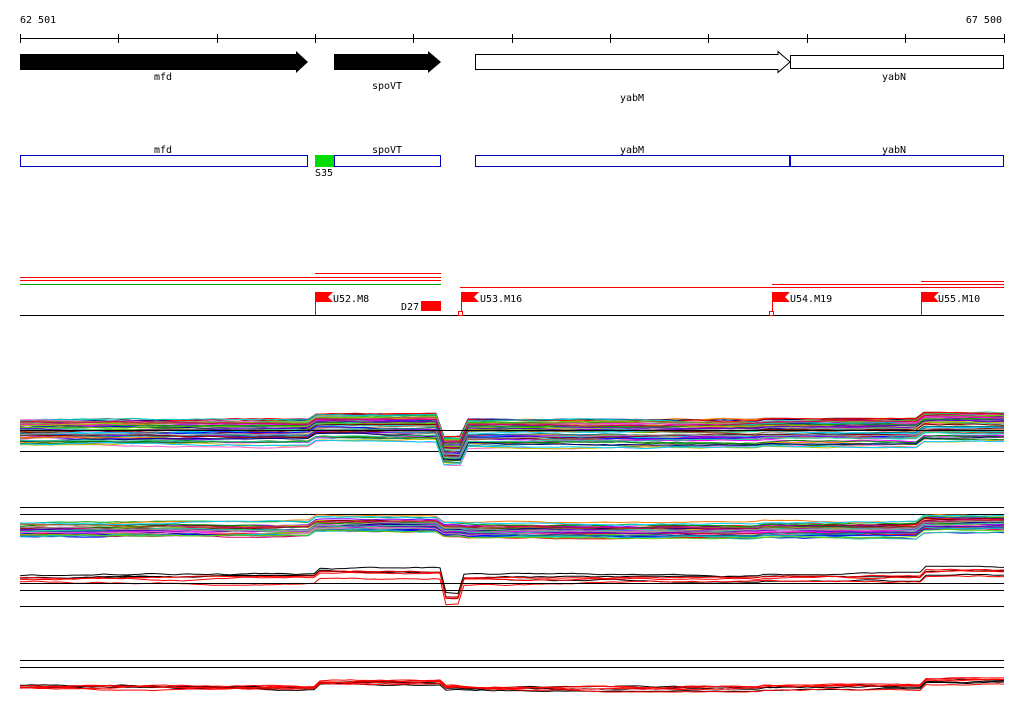 This screenshot has height=714, width=1024. I want to click on annotation-label-yabn: yabN, so click(894, 150).